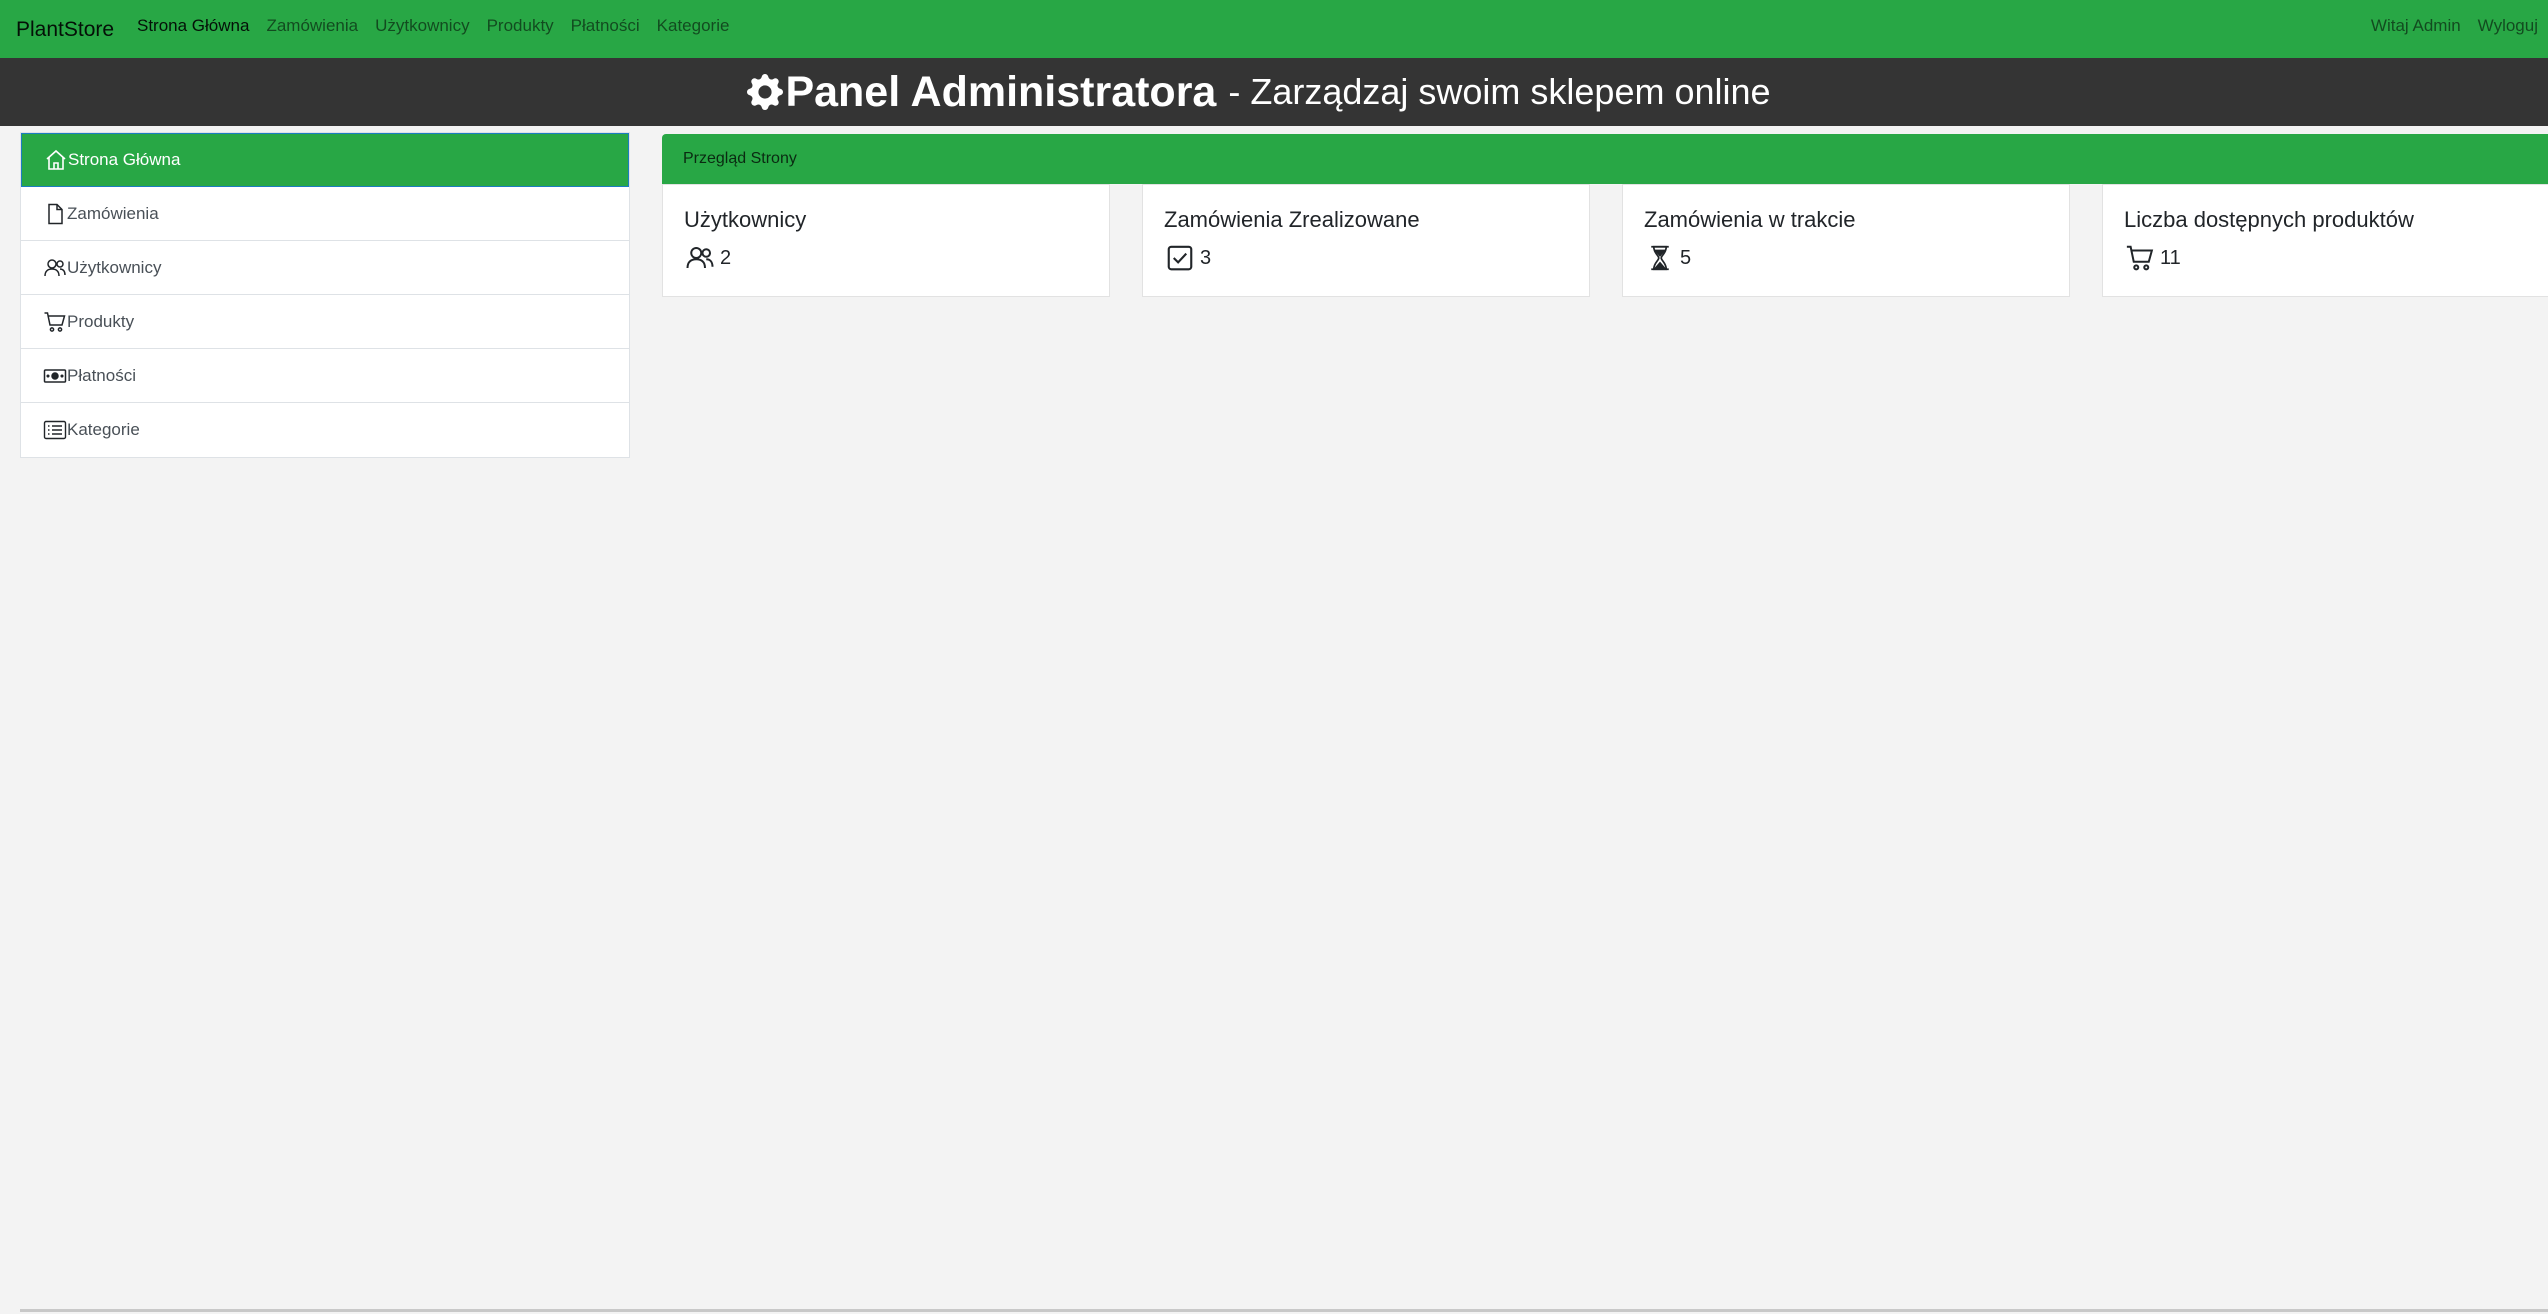 This screenshot has width=2548, height=1314. Describe the element at coordinates (745, 219) in the screenshot. I see `card-title: Użytkownicy` at that location.